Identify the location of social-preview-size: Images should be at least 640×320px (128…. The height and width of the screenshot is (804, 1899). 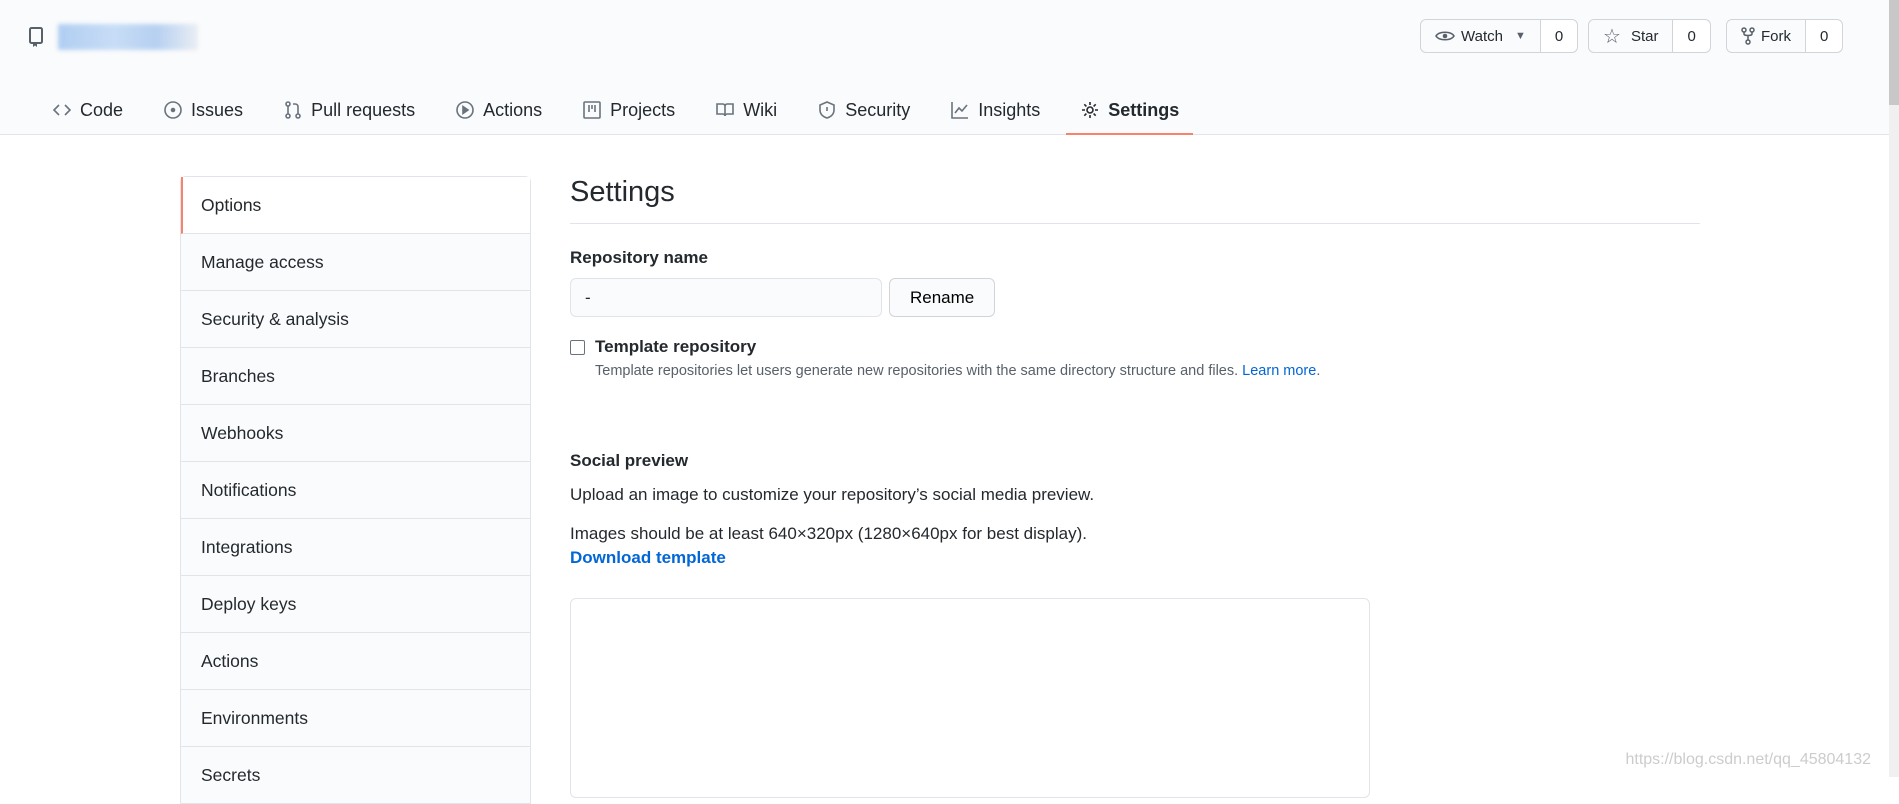
(828, 533).